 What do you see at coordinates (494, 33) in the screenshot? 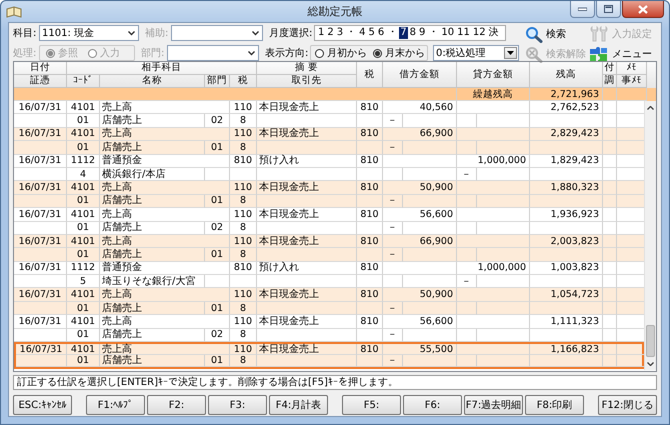
I see `month-tab: 決` at bounding box center [494, 33].